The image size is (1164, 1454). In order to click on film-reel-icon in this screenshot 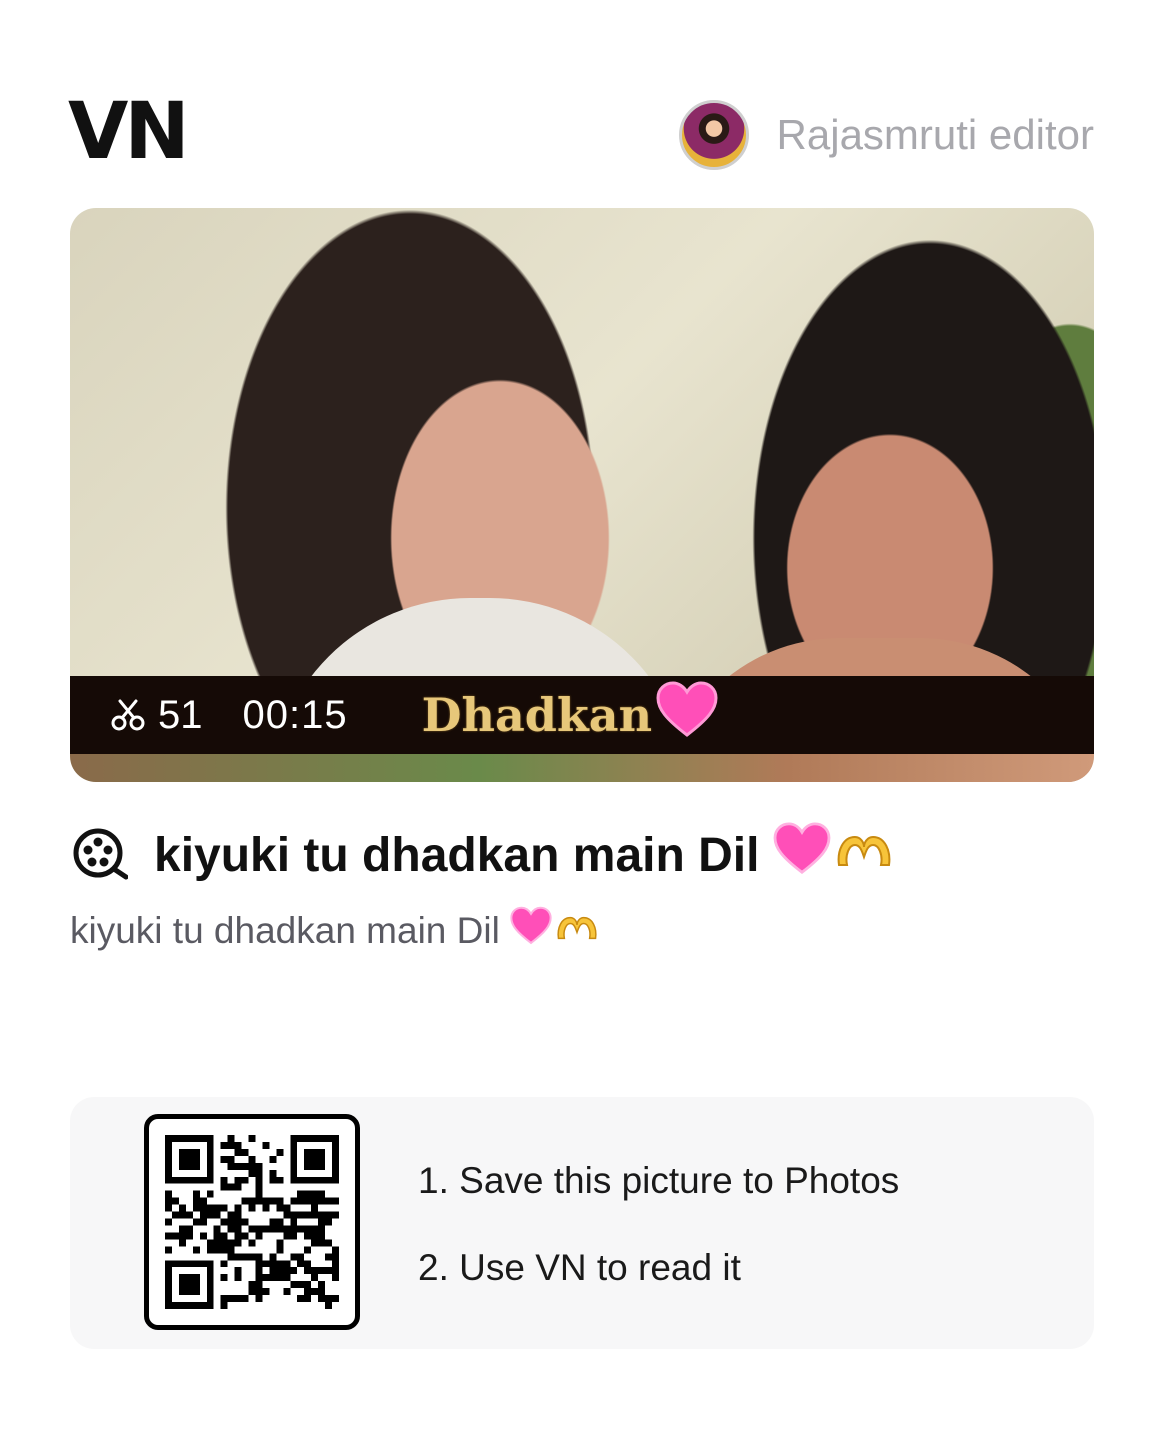, I will do `click(100, 855)`.